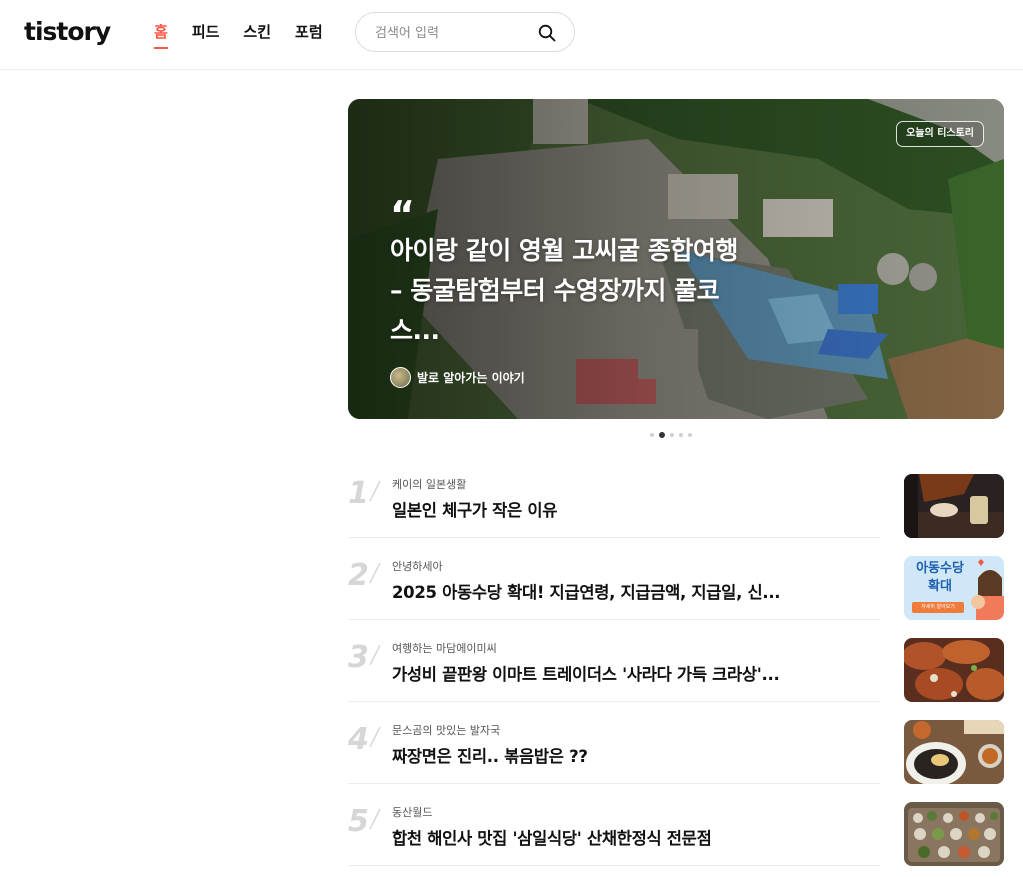  Describe the element at coordinates (662, 435) in the screenshot. I see `carousel-dot-active` at that location.